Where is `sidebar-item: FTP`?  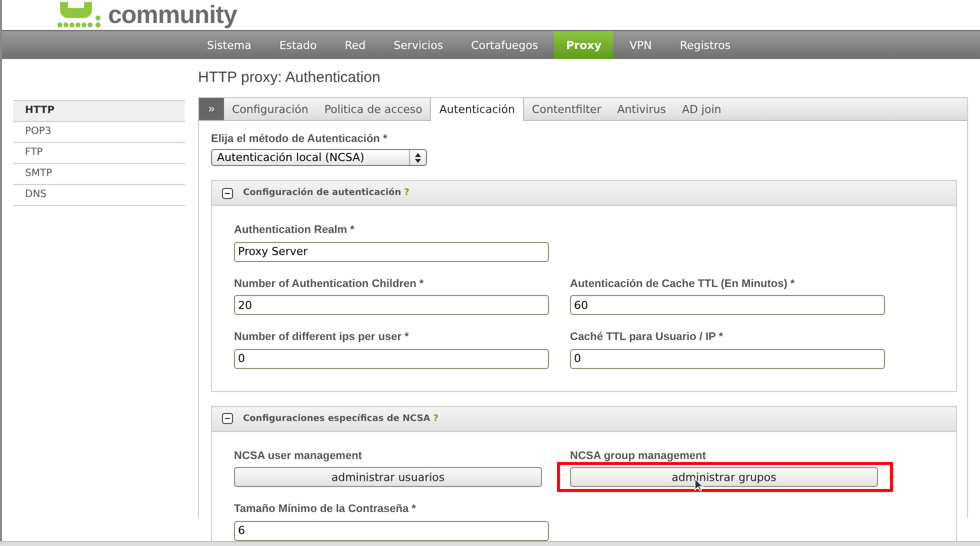
sidebar-item: FTP is located at coordinates (99, 153).